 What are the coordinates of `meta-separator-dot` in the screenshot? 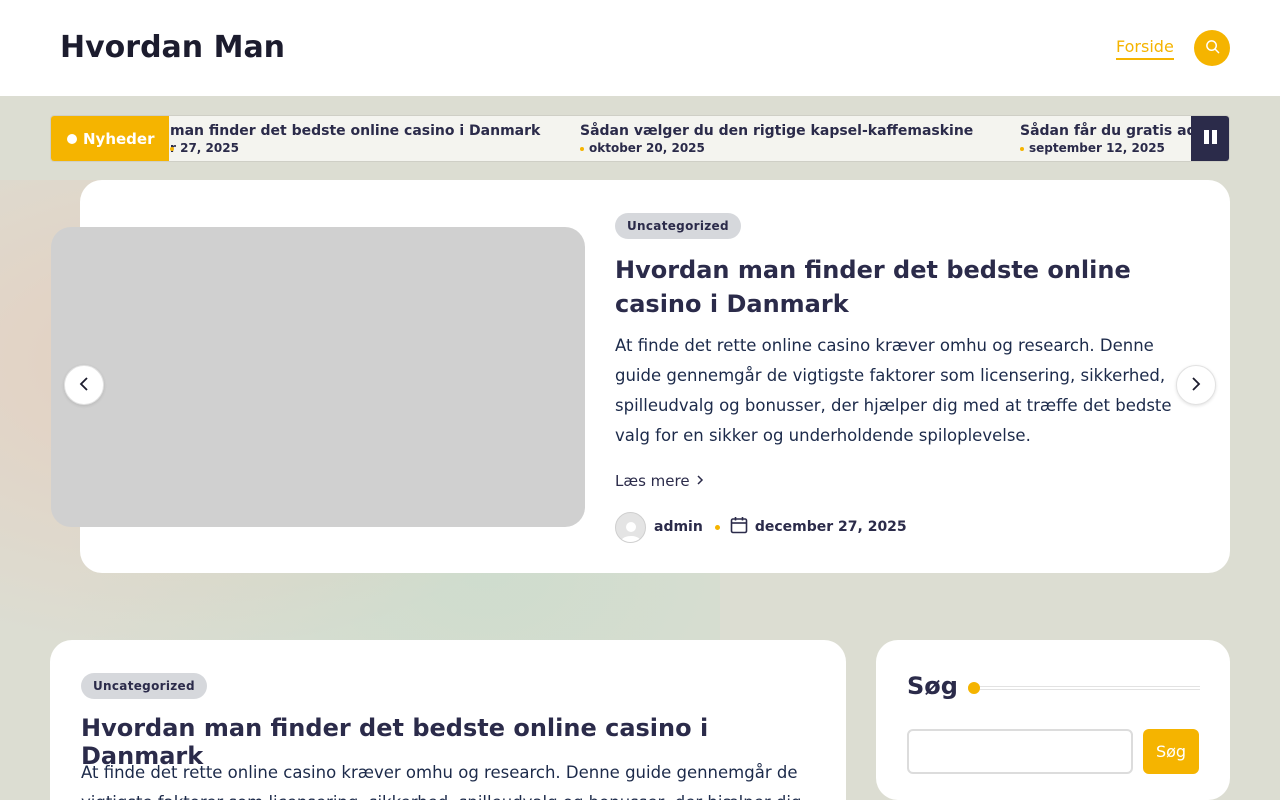 It's located at (717, 527).